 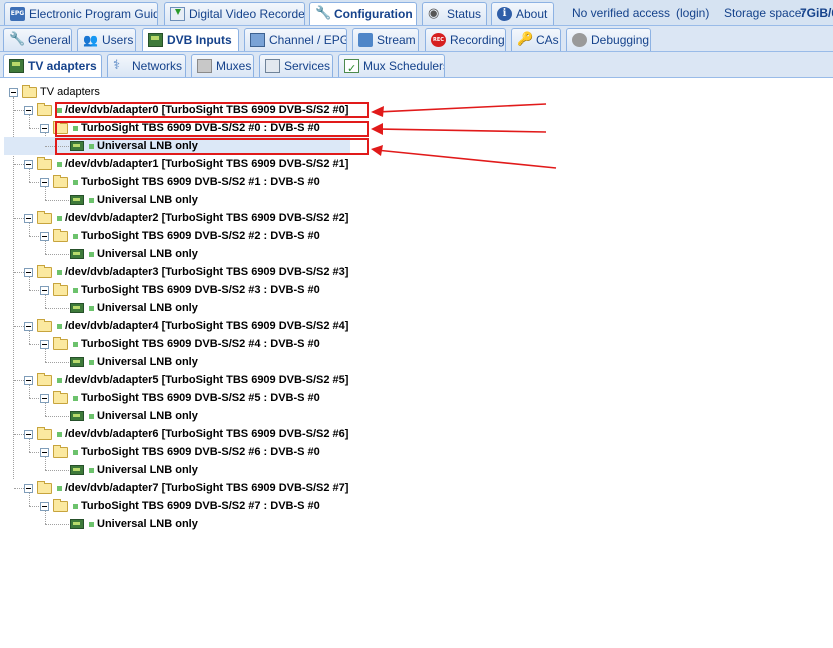 What do you see at coordinates (461, 130) in the screenshot?
I see `arrow-to-frontend` at bounding box center [461, 130].